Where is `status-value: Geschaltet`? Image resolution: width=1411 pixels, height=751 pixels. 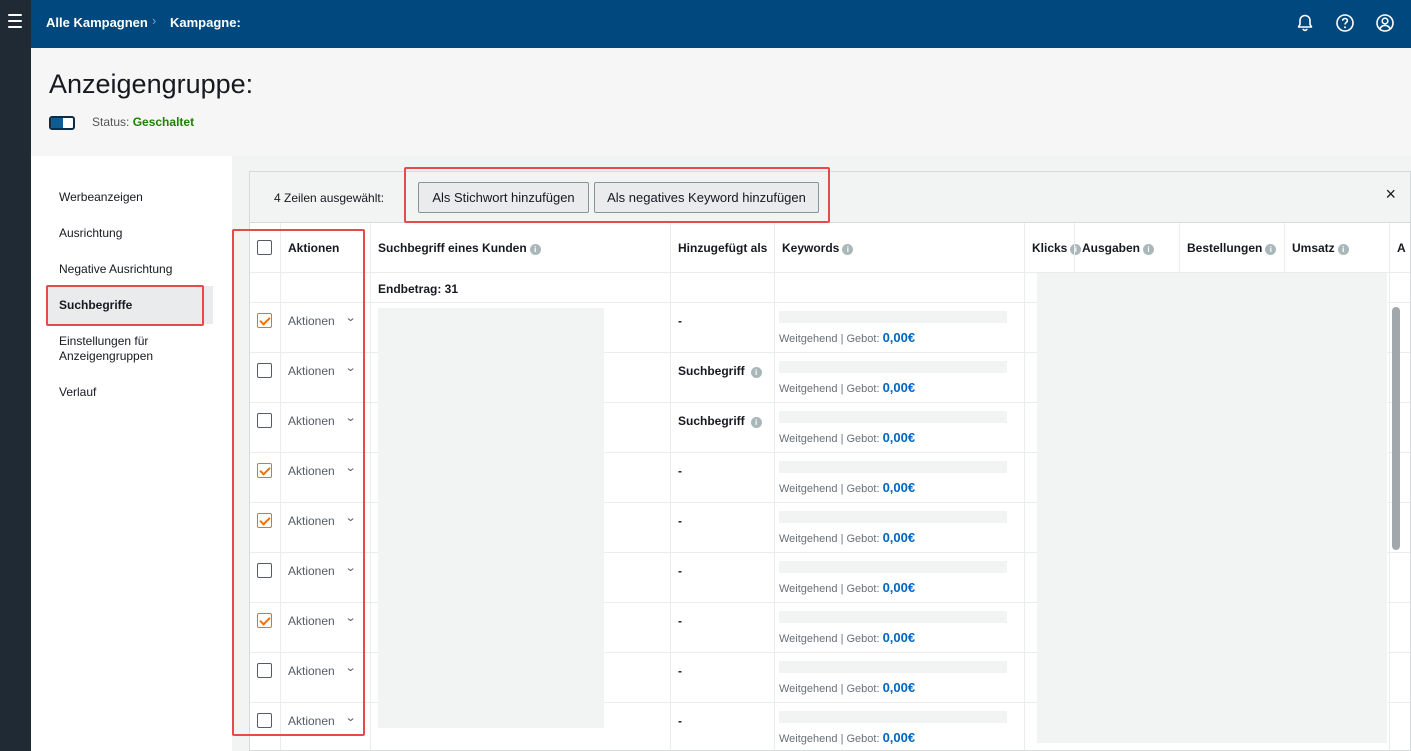 status-value: Geschaltet is located at coordinates (163, 122).